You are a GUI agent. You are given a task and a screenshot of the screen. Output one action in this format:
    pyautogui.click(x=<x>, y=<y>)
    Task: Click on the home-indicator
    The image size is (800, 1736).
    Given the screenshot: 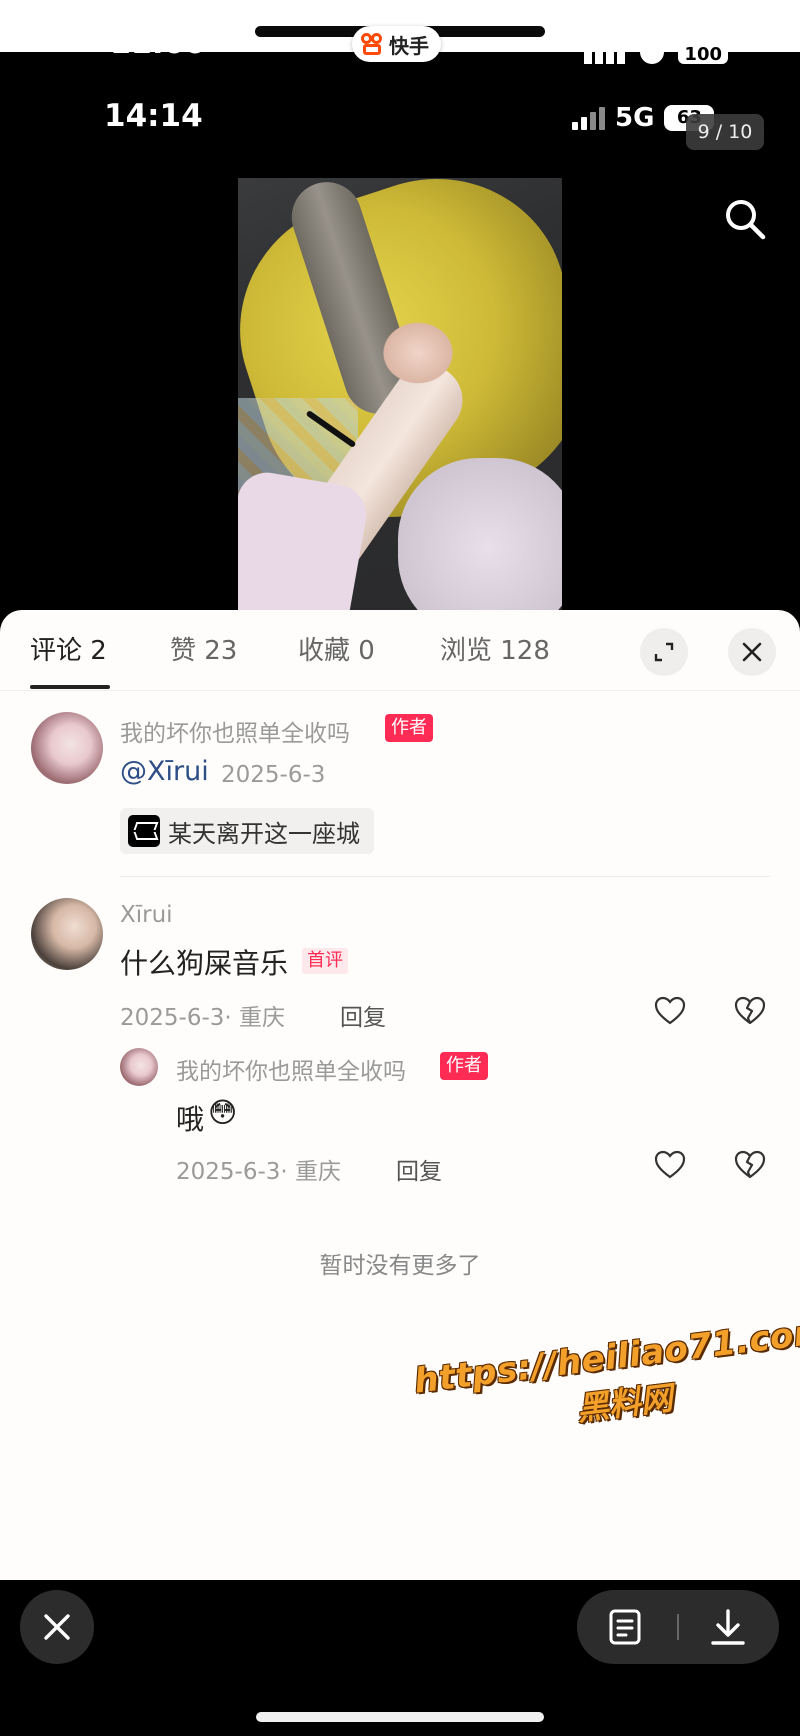 What is the action you would take?
    pyautogui.click(x=400, y=1717)
    